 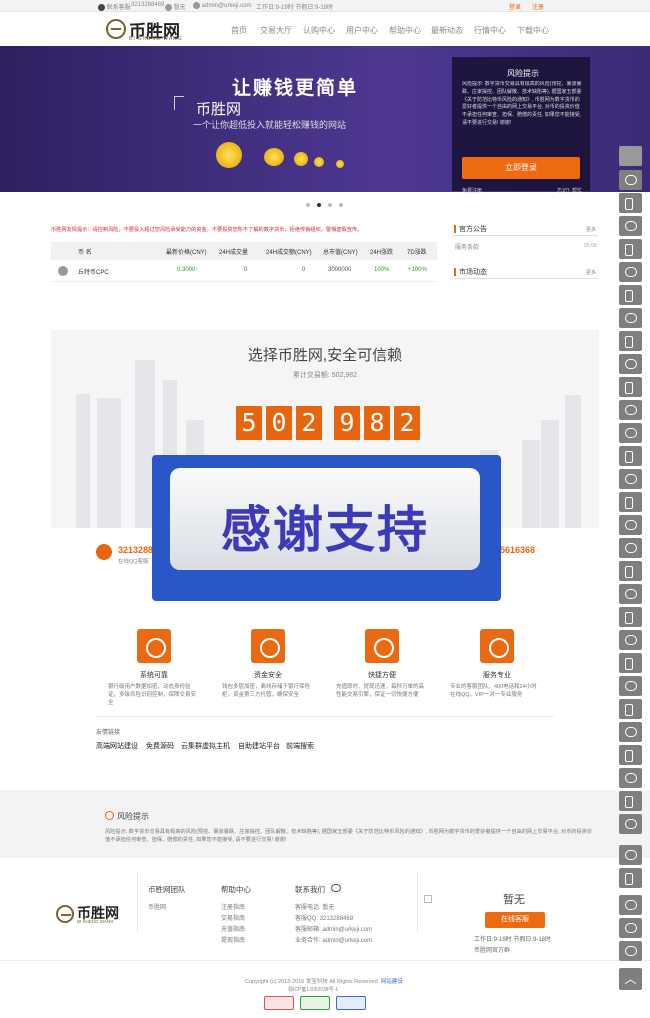 What do you see at coordinates (109, 463) in the screenshot?
I see `building-graphic` at bounding box center [109, 463].